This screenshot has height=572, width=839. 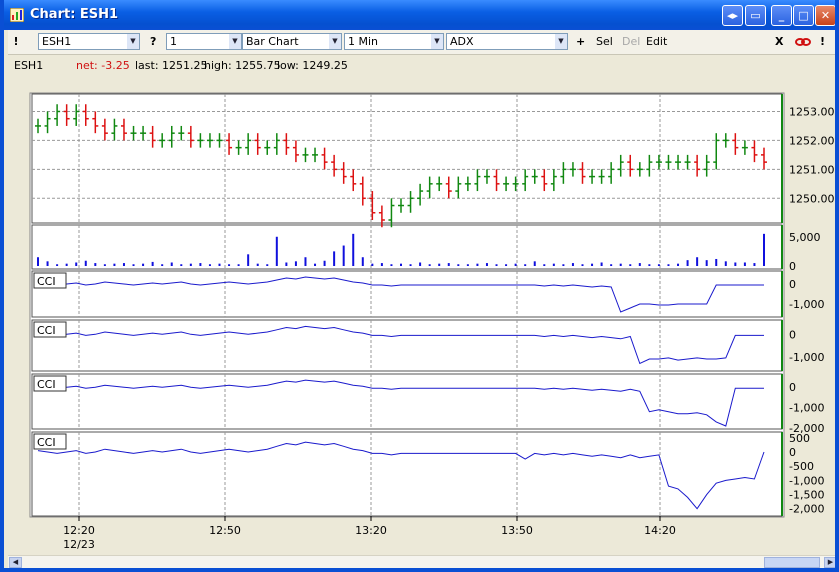 What do you see at coordinates (792, 266) in the screenshot?
I see `volume-tick-label: 0` at bounding box center [792, 266].